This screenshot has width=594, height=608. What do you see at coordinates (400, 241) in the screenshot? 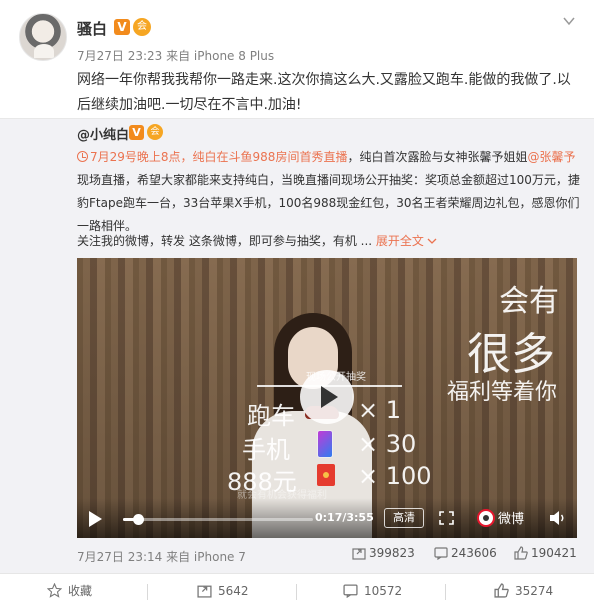
I see `expand-link: 展开全文` at bounding box center [400, 241].